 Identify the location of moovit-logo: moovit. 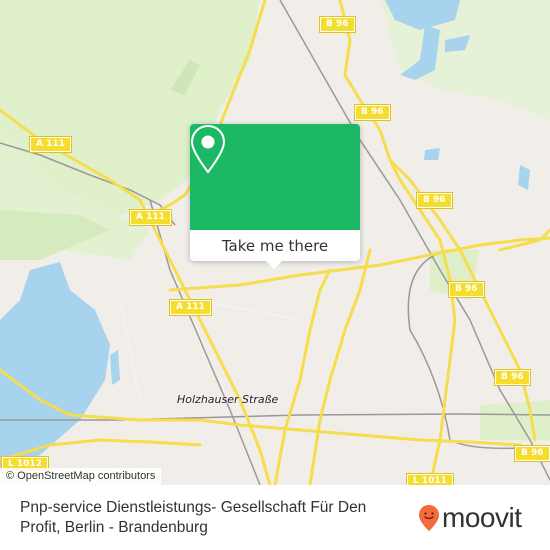
(470, 517).